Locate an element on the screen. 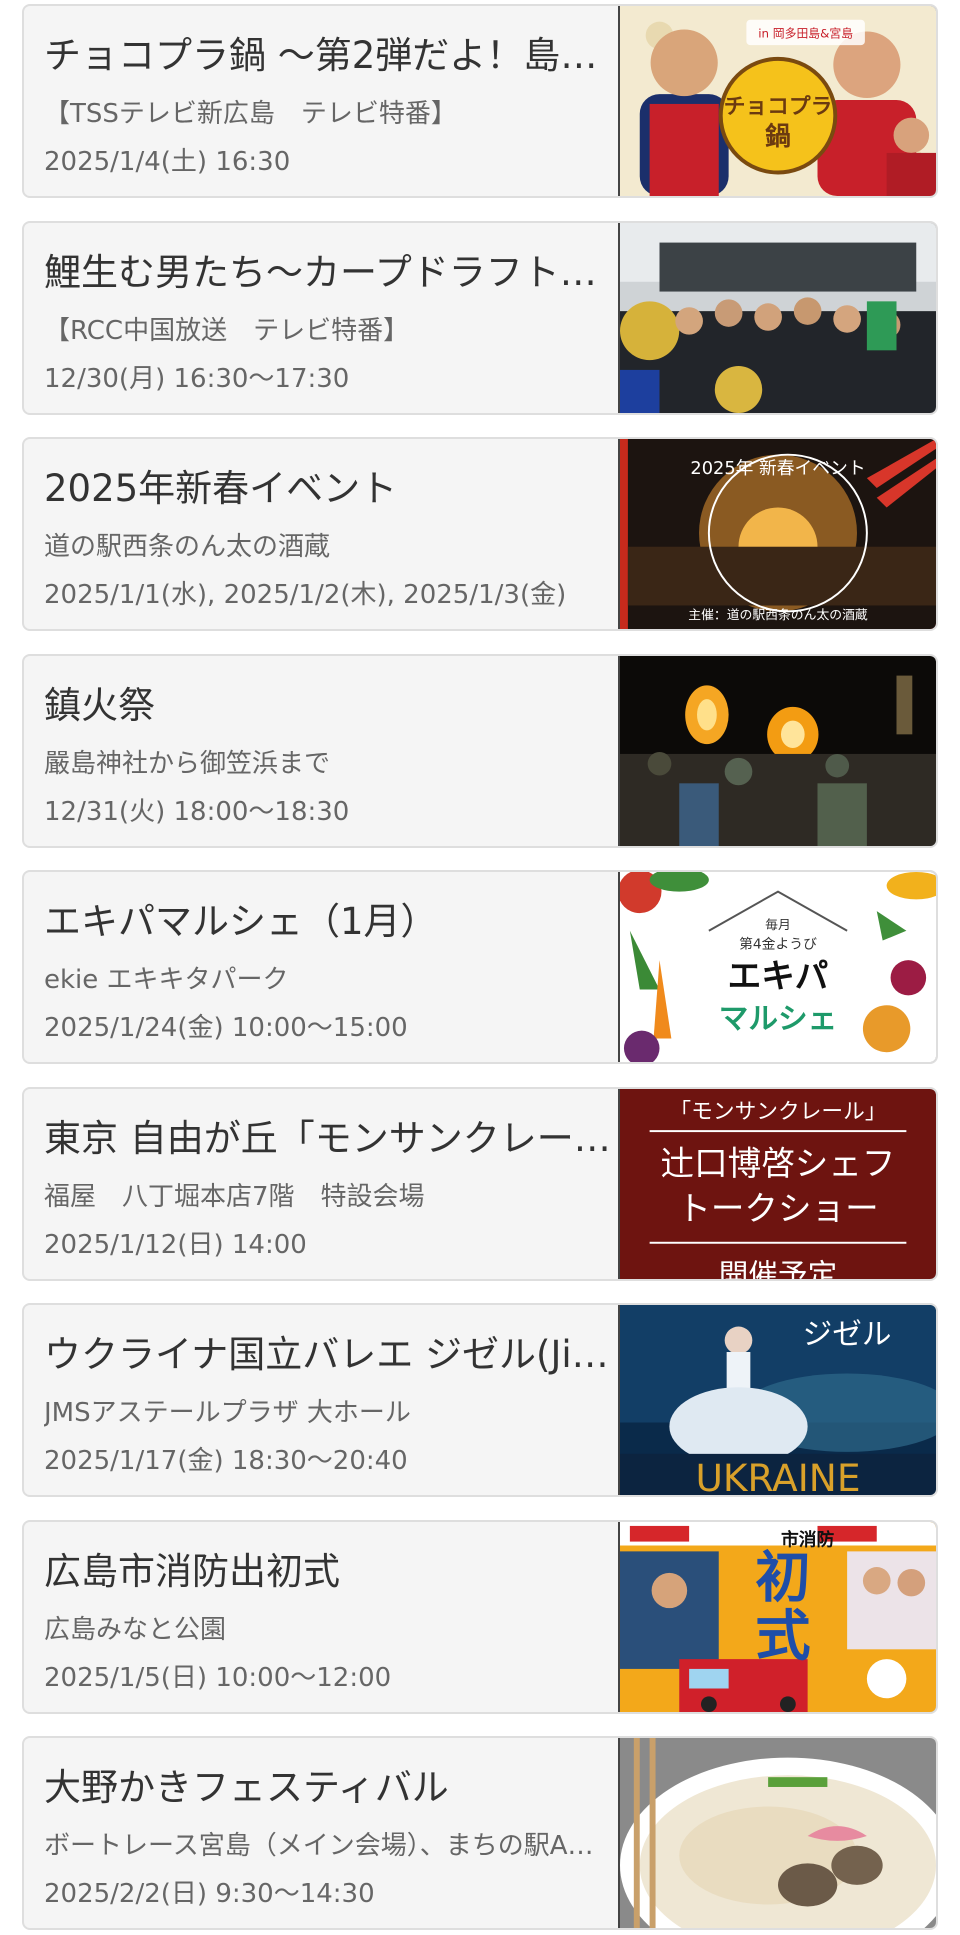 The width and height of the screenshot is (960, 1935). thumb-title-text: UKRAINE is located at coordinates (777, 1475).